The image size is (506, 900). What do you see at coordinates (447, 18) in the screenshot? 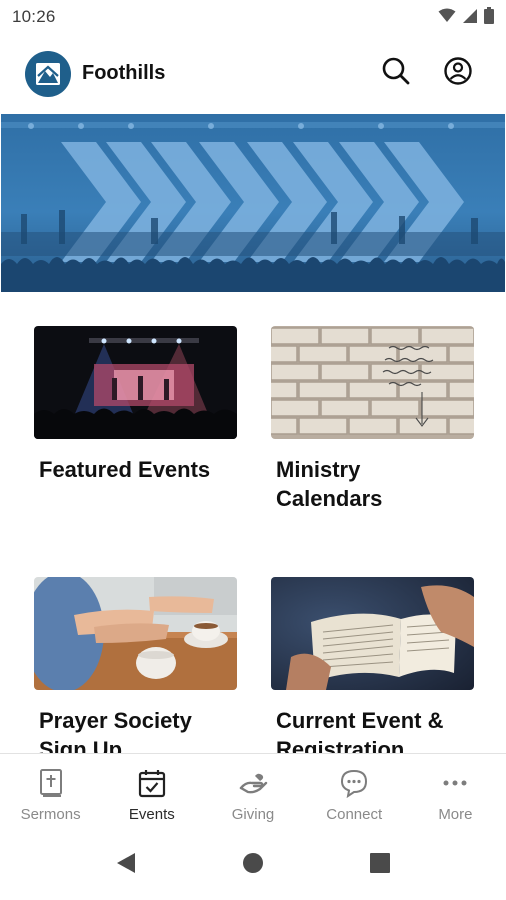
I see `wifi-icon` at bounding box center [447, 18].